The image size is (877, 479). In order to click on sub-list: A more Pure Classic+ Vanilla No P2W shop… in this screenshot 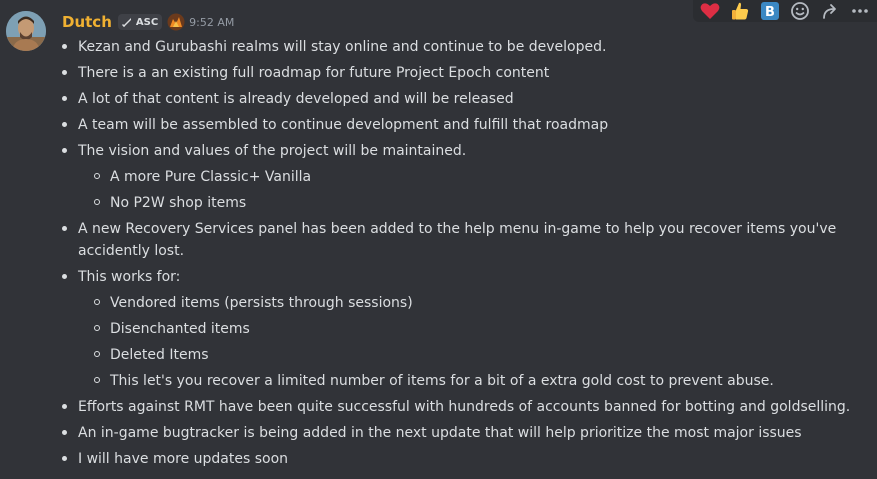, I will do `click(475, 190)`.